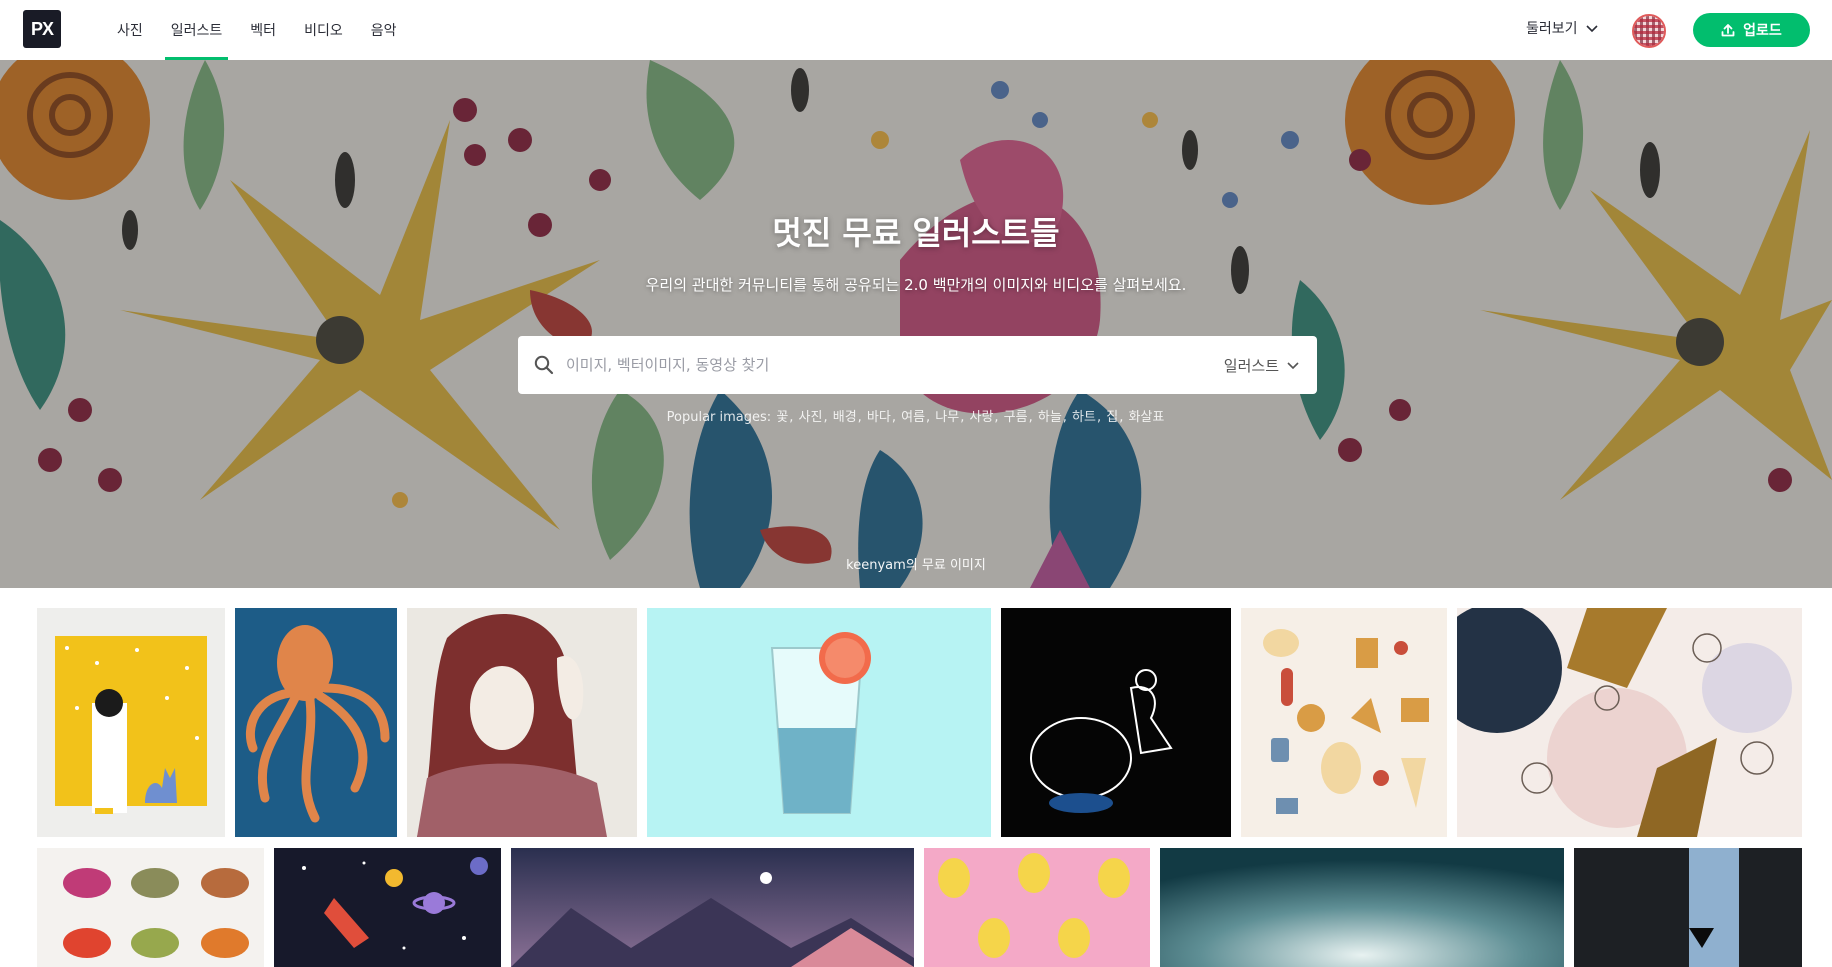 The width and height of the screenshot is (1832, 967). What do you see at coordinates (150, 907) in the screenshot?
I see `image-tile-leaf-birds` at bounding box center [150, 907].